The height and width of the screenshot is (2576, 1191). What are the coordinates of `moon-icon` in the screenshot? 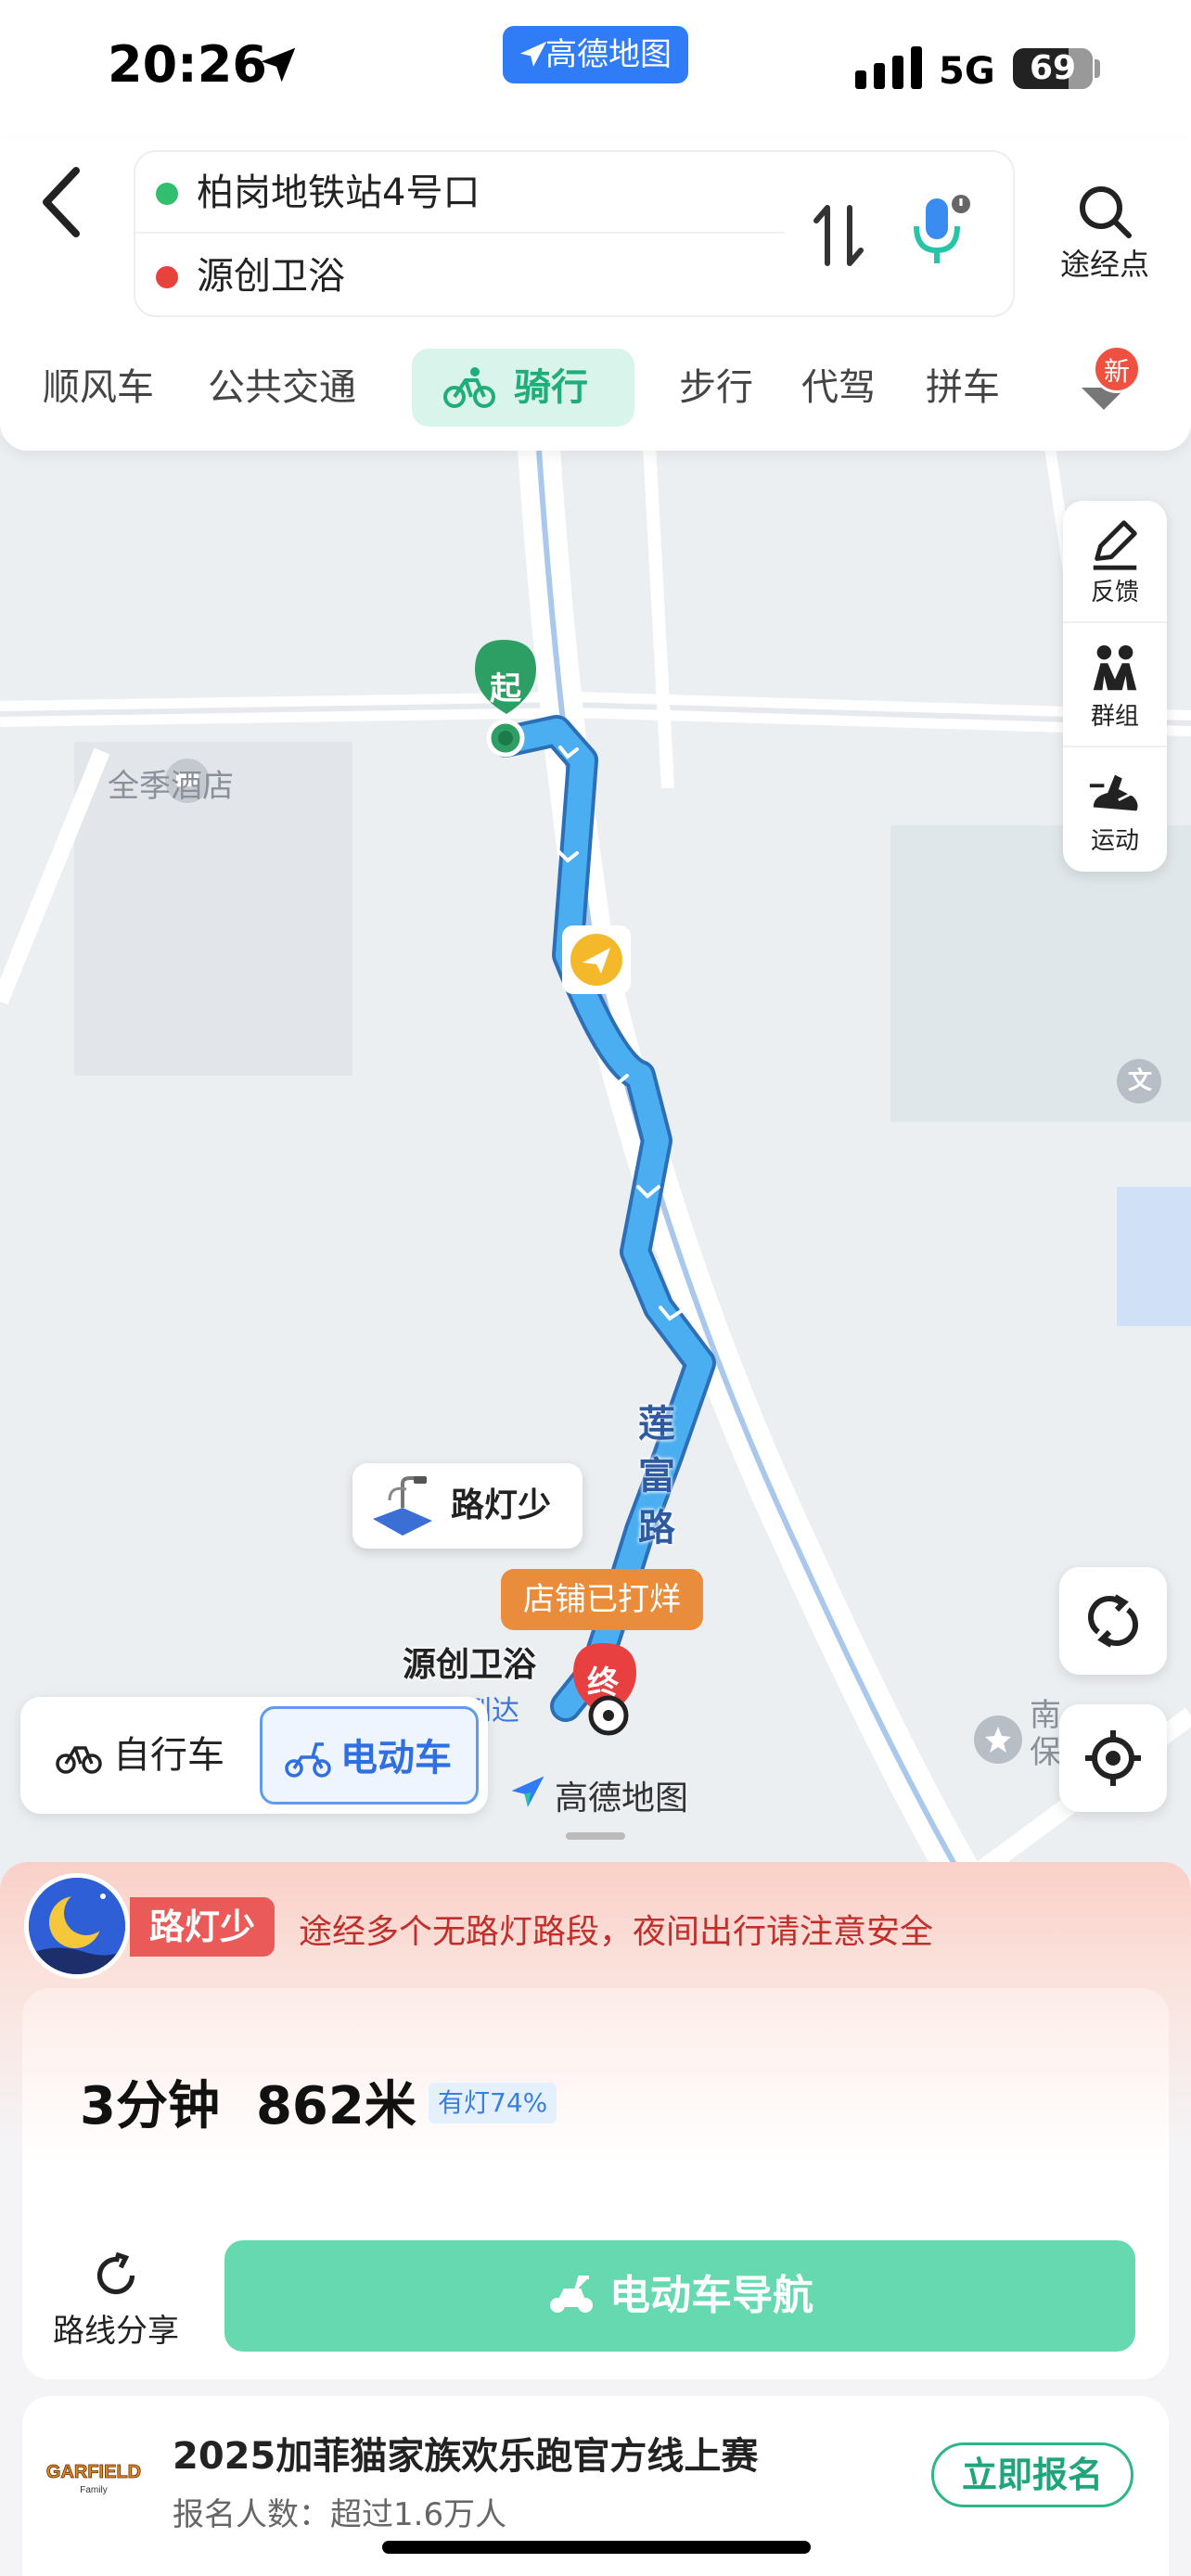 It's located at (77, 1926).